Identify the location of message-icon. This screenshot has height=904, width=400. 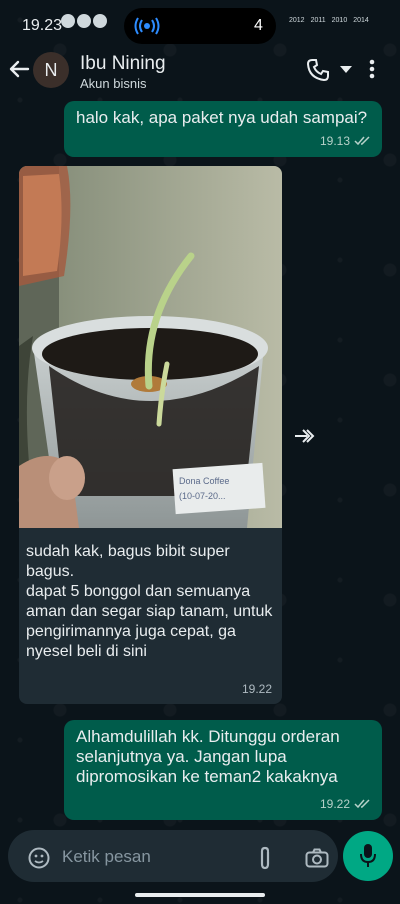
(100, 21).